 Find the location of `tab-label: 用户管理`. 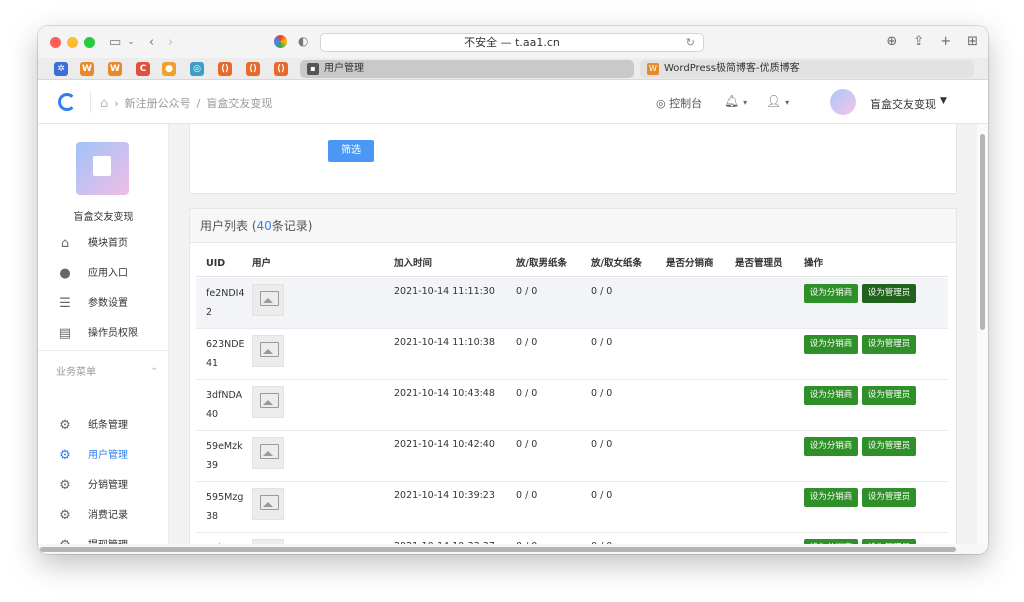

tab-label: 用户管理 is located at coordinates (344, 68).